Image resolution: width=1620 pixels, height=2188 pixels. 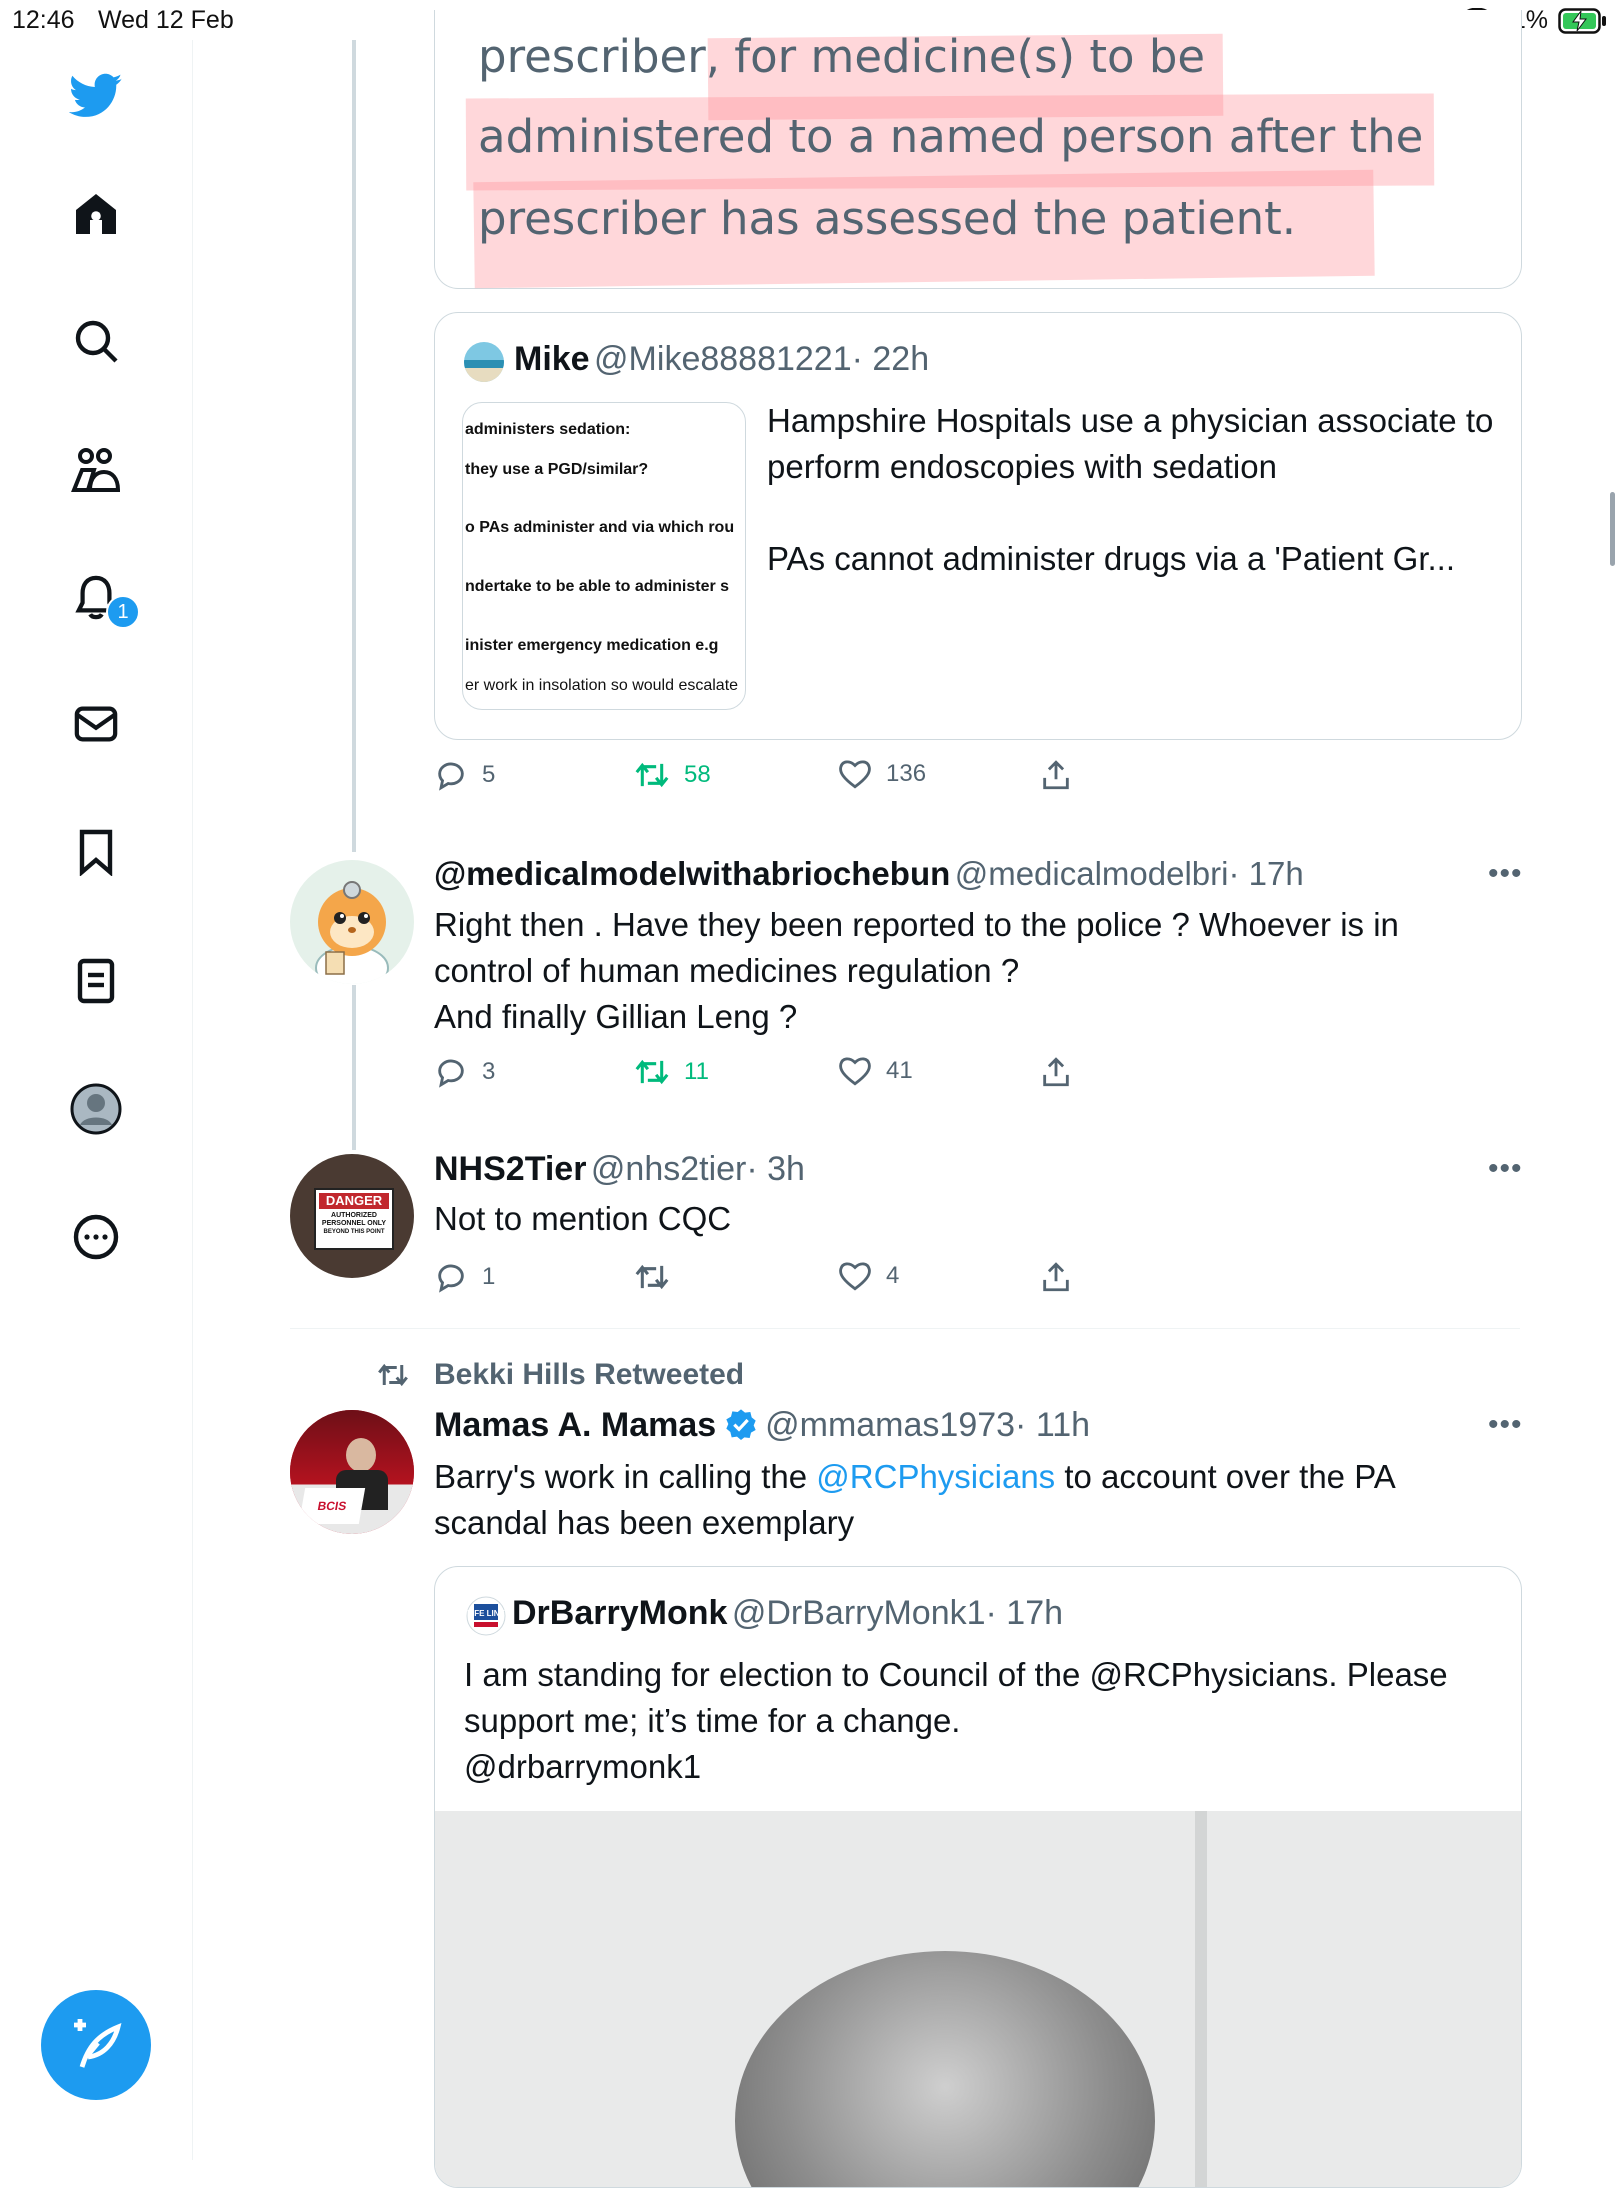 I want to click on reply-button: 5, so click(x=464, y=775).